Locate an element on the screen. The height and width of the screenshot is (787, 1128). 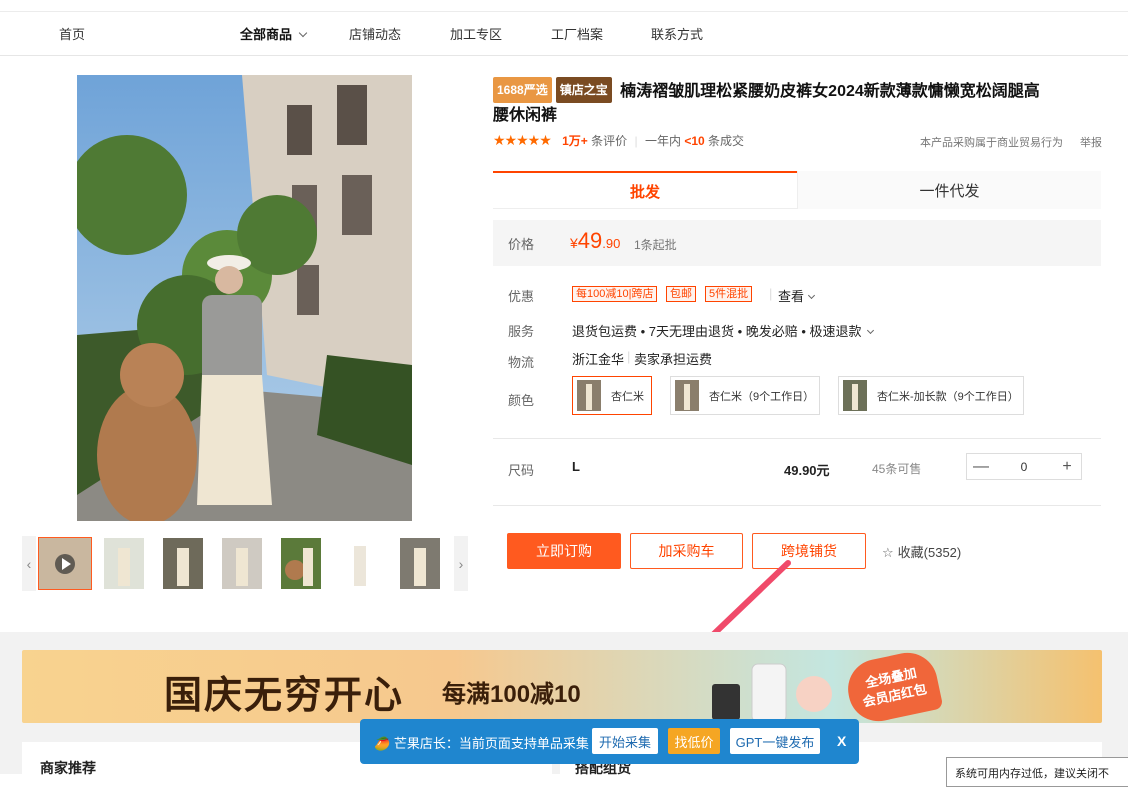
price-panel: 价格 ¥49.90 1条起批 is located at coordinates (797, 243).